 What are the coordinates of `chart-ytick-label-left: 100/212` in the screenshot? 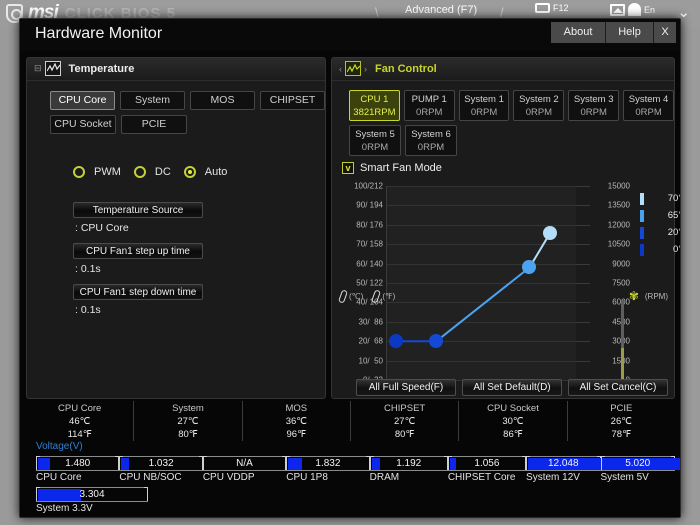 It's located at (368, 186).